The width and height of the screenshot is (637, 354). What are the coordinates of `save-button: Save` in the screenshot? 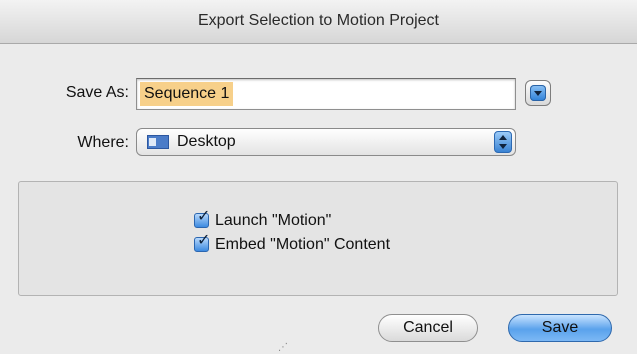 It's located at (560, 328).